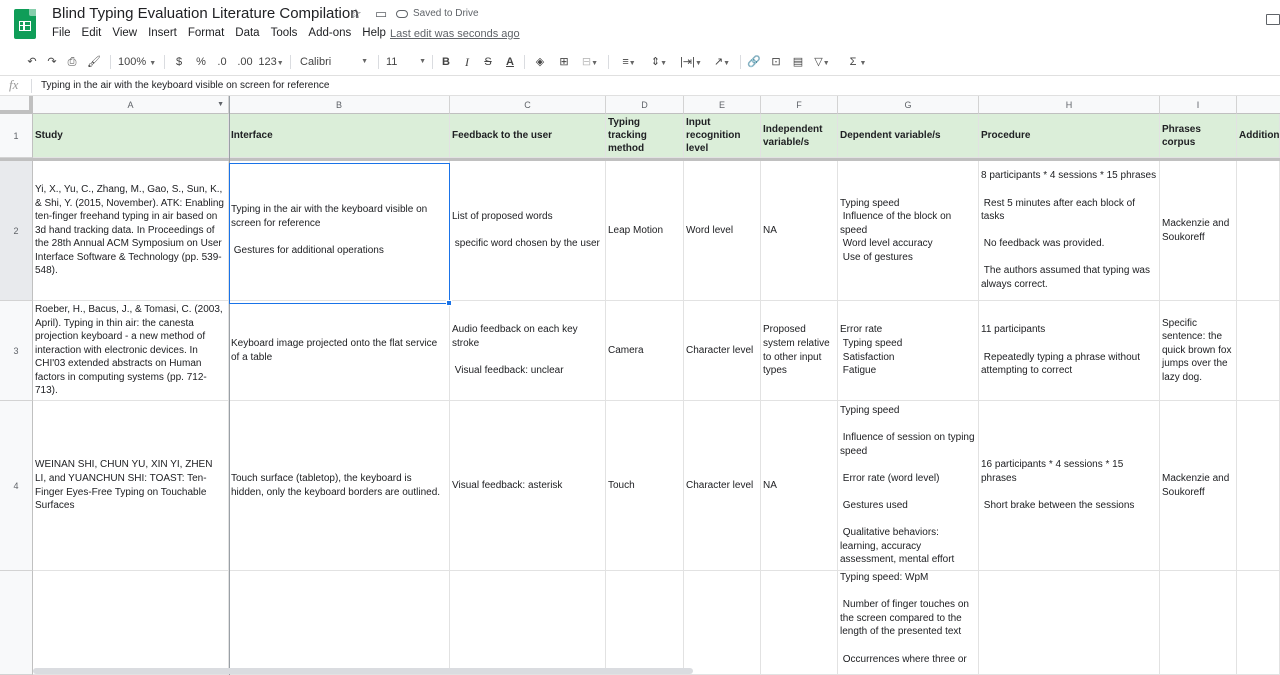  Describe the element at coordinates (247, 33) in the screenshot. I see `menu-data: Data` at that location.